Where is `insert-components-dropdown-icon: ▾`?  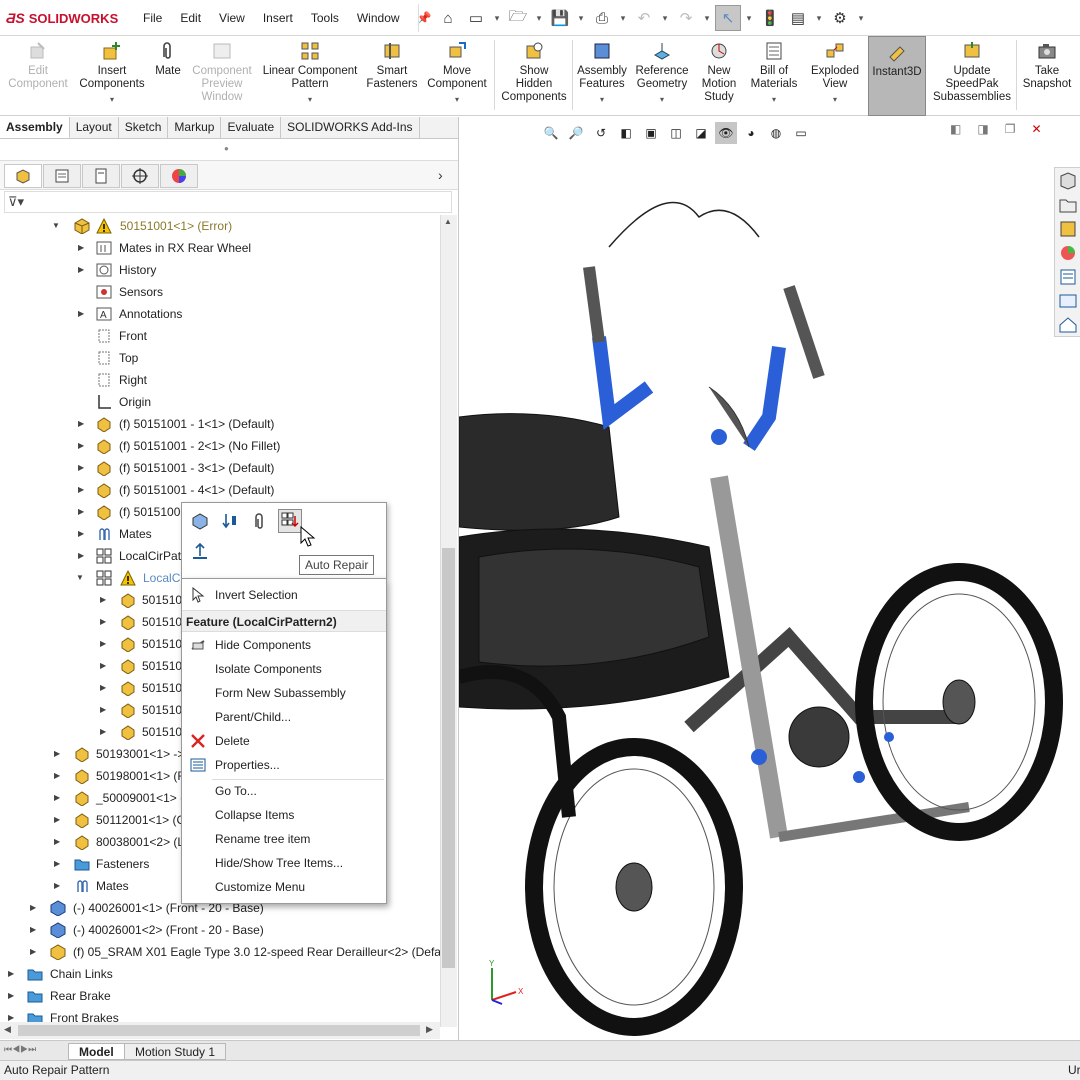
insert-components-dropdown-icon: ▾ is located at coordinates (112, 99).